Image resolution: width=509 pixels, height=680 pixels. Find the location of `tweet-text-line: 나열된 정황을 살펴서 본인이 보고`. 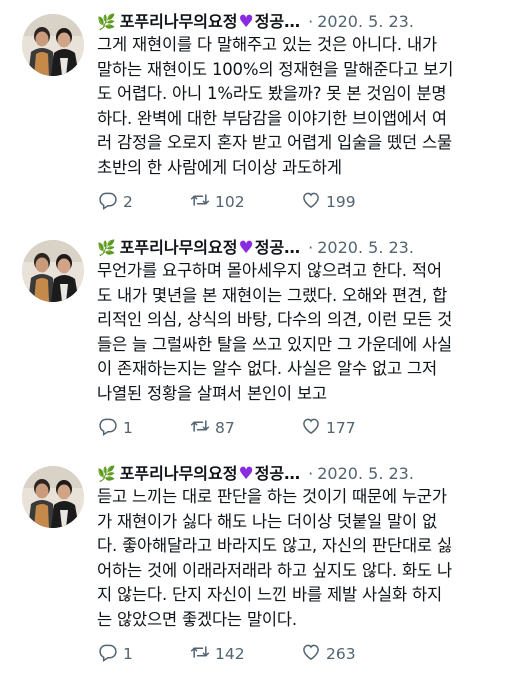

tweet-text-line: 나열된 정황을 살펴서 본인이 보고 is located at coordinates (212, 393).